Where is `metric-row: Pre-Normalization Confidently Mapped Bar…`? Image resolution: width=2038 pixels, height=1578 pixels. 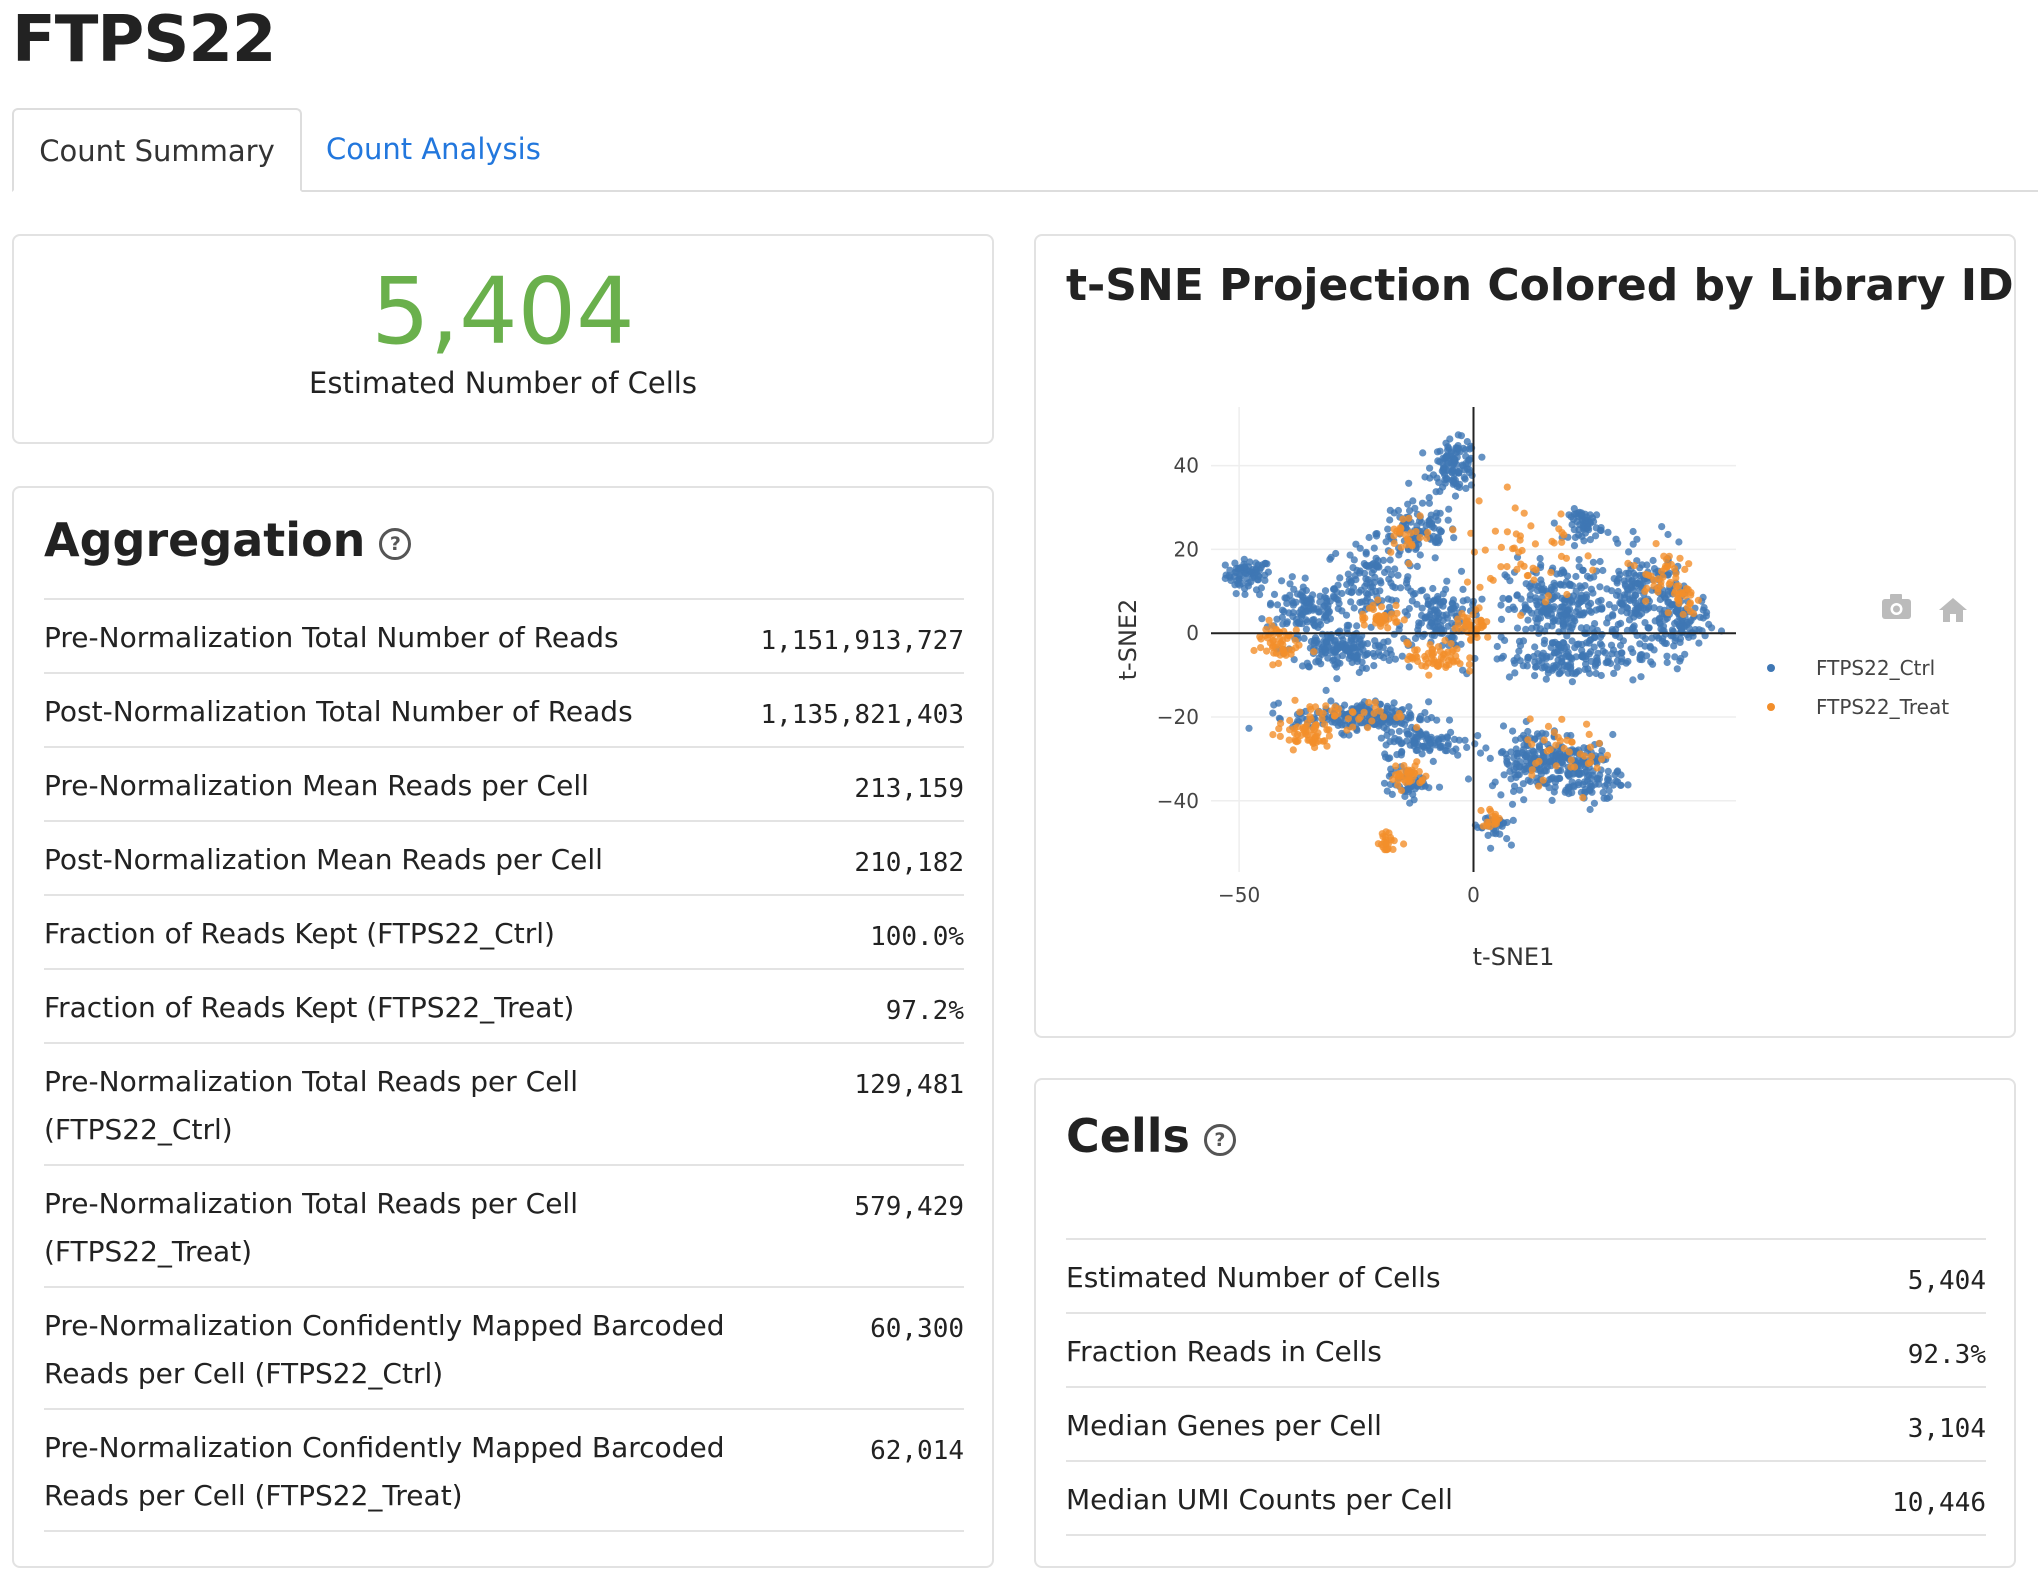
metric-row: Pre-Normalization Confidently Mapped Bar… is located at coordinates (504, 1469).